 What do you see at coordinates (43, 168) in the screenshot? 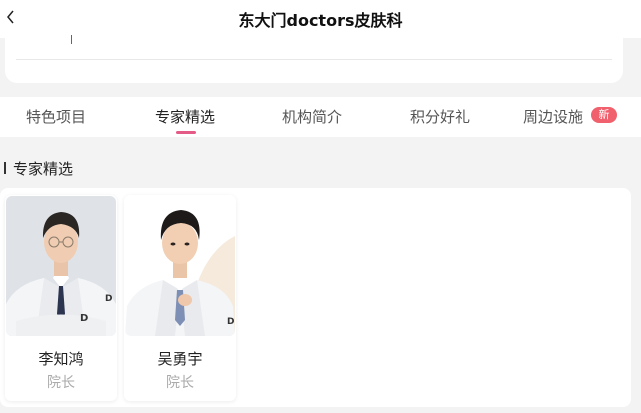
I see `section-title: 专家精选` at bounding box center [43, 168].